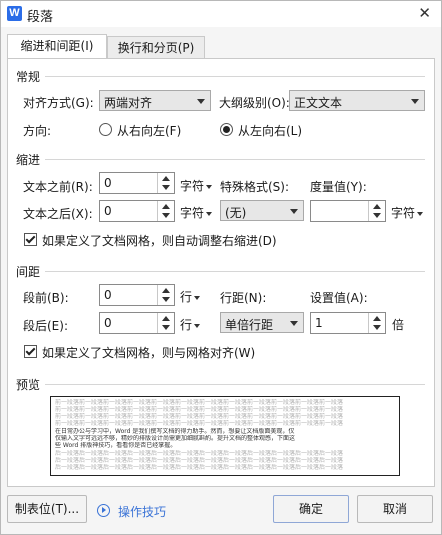 The height and width of the screenshot is (535, 442). What do you see at coordinates (192, 213) in the screenshot?
I see `indent-after-unit: 字符` at bounding box center [192, 213].